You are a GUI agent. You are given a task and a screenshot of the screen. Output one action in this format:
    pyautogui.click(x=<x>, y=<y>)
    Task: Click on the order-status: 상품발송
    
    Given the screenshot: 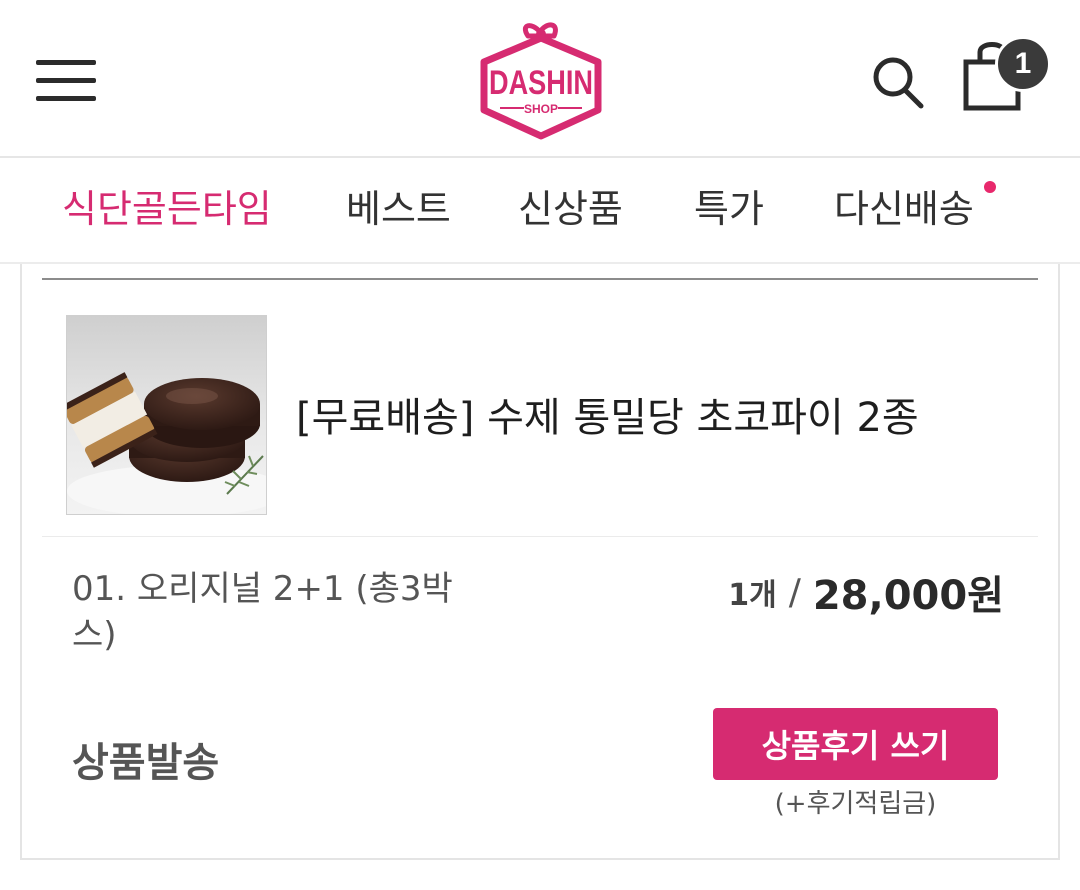 What is the action you would take?
    pyautogui.click(x=146, y=763)
    